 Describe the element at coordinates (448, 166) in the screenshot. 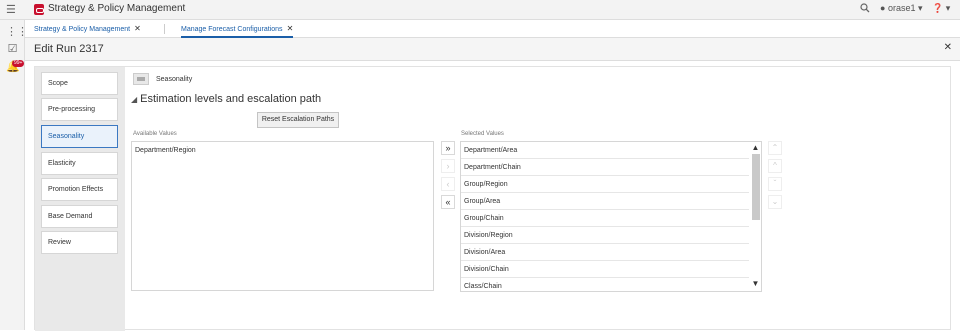

I see `move-right-button: ›` at that location.